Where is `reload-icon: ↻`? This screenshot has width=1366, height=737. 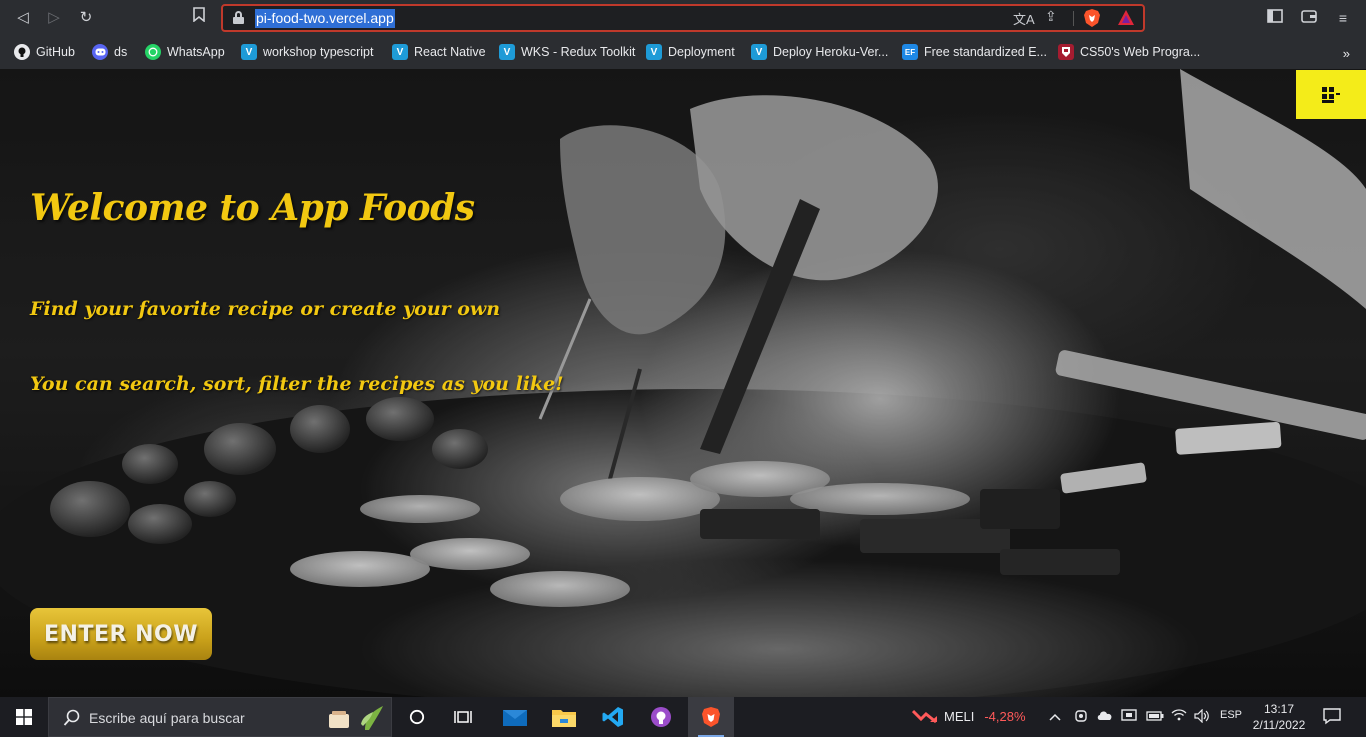 reload-icon: ↻ is located at coordinates (86, 18).